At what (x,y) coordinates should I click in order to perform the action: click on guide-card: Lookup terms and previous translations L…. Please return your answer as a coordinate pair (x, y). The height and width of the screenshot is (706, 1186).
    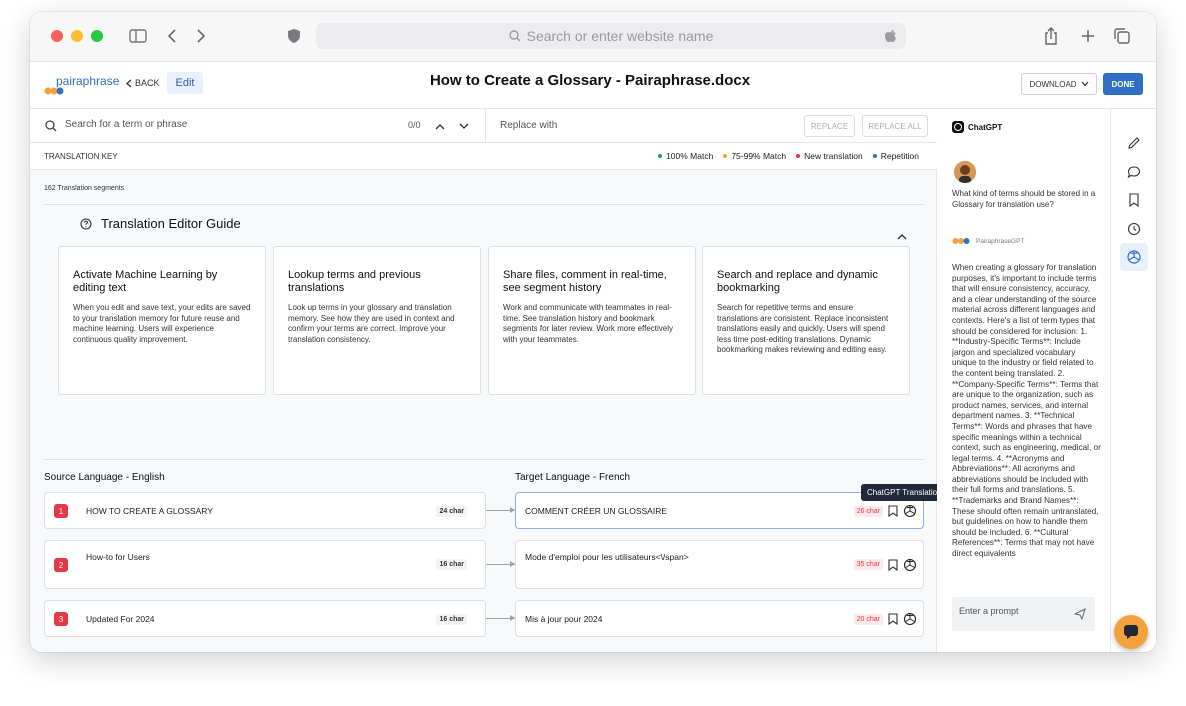
    Looking at the image, I should click on (377, 320).